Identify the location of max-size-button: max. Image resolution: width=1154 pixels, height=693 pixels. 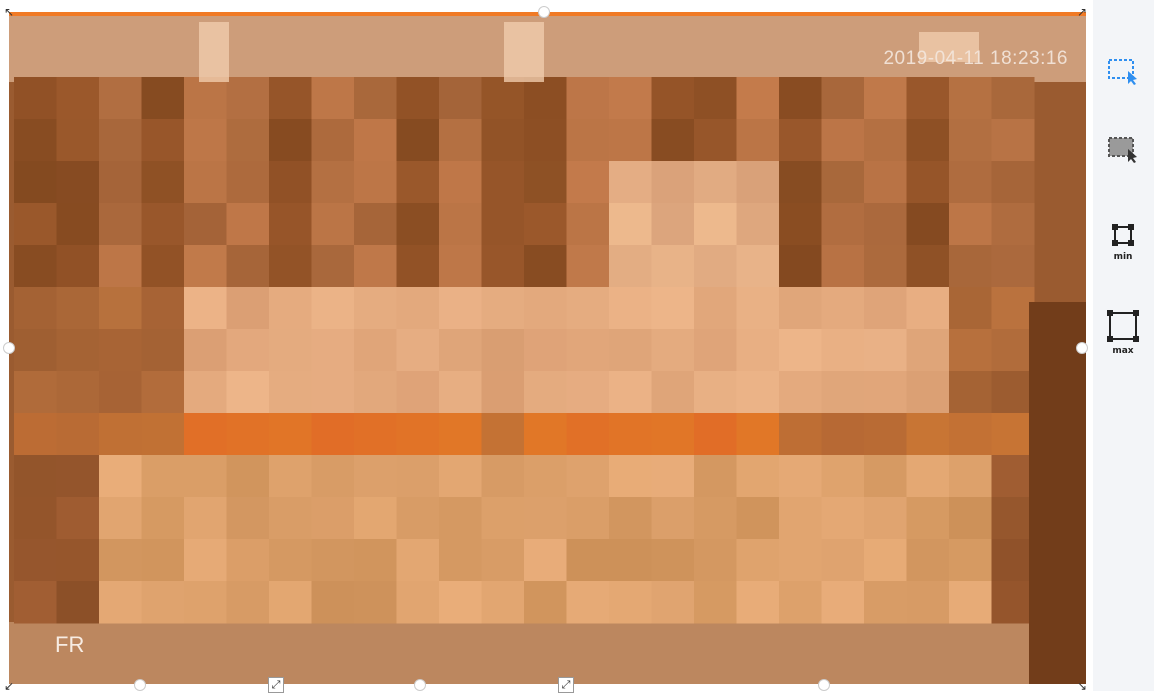
(1123, 332).